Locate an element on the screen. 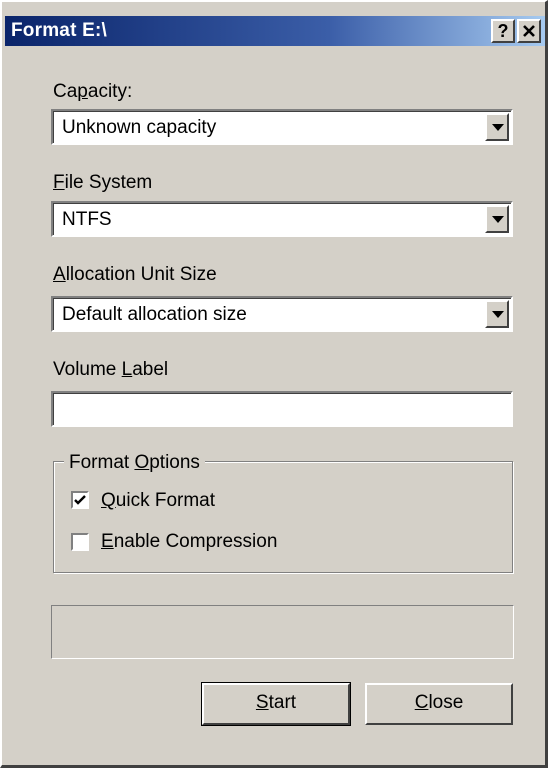  quick-format-checkbox is located at coordinates (80, 500).